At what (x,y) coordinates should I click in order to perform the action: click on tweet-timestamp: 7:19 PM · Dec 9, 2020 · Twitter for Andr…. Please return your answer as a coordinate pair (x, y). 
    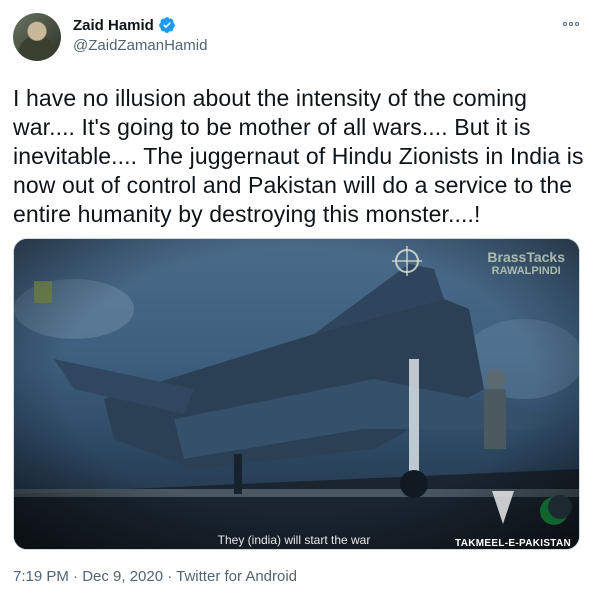
    Looking at the image, I should click on (155, 576).